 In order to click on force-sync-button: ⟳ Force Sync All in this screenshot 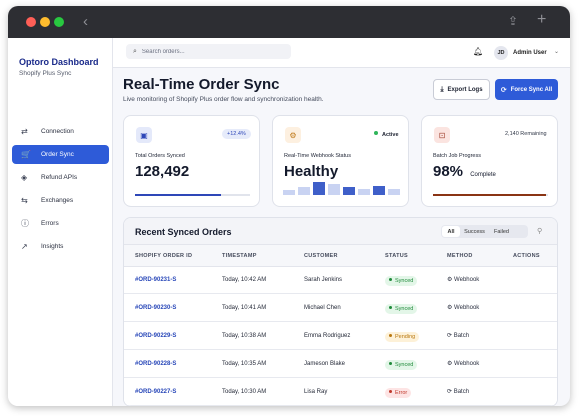, I will do `click(526, 89)`.